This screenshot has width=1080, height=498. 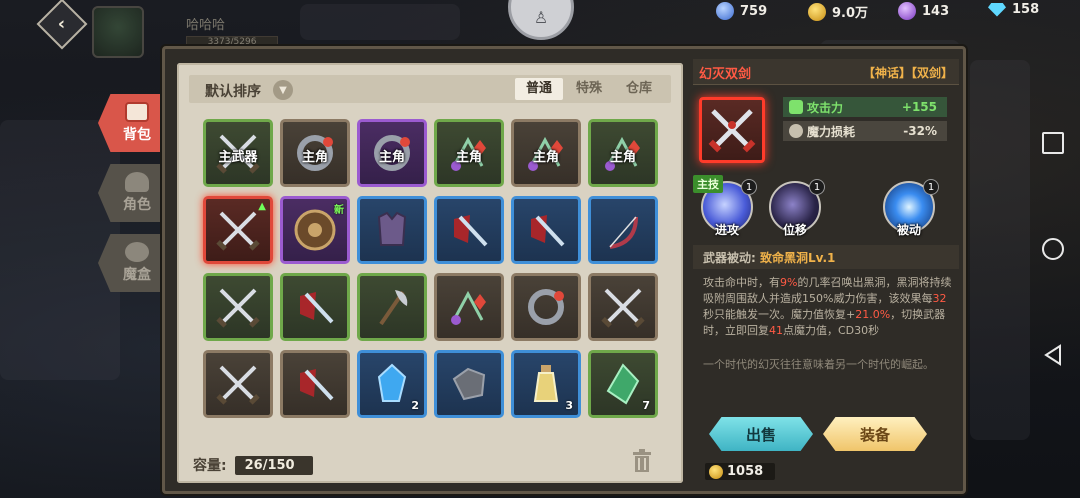 I want to click on sort-dropdown-label: 默认排序, so click(x=233, y=91).